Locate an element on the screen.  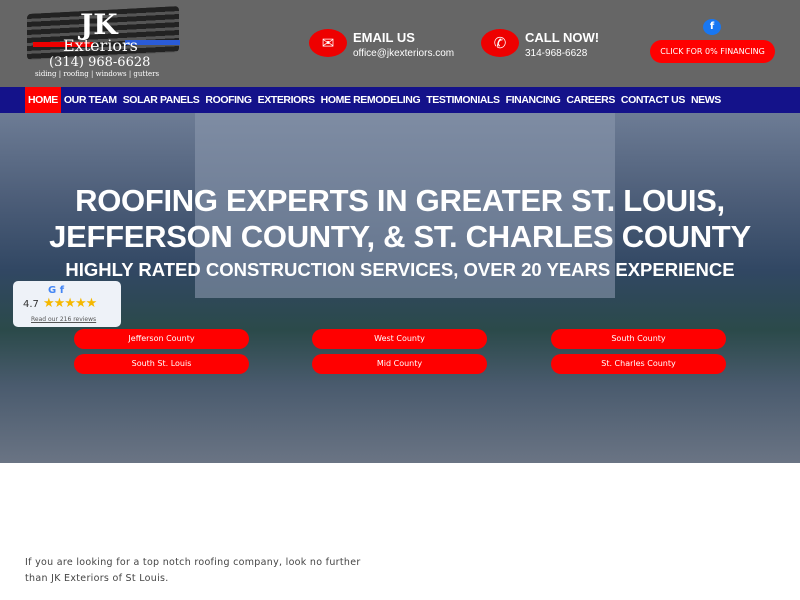
nav-careers: CAREERS is located at coordinates (590, 100).